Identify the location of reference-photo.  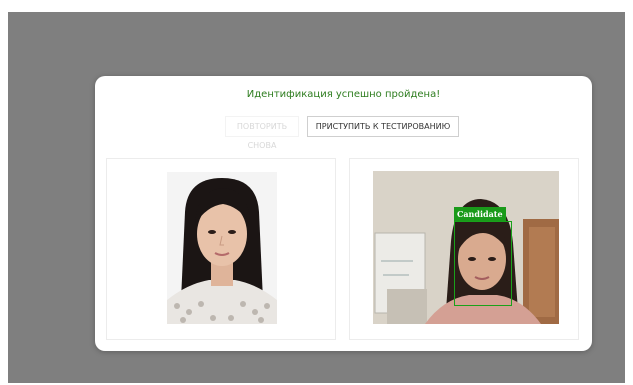
(222, 248).